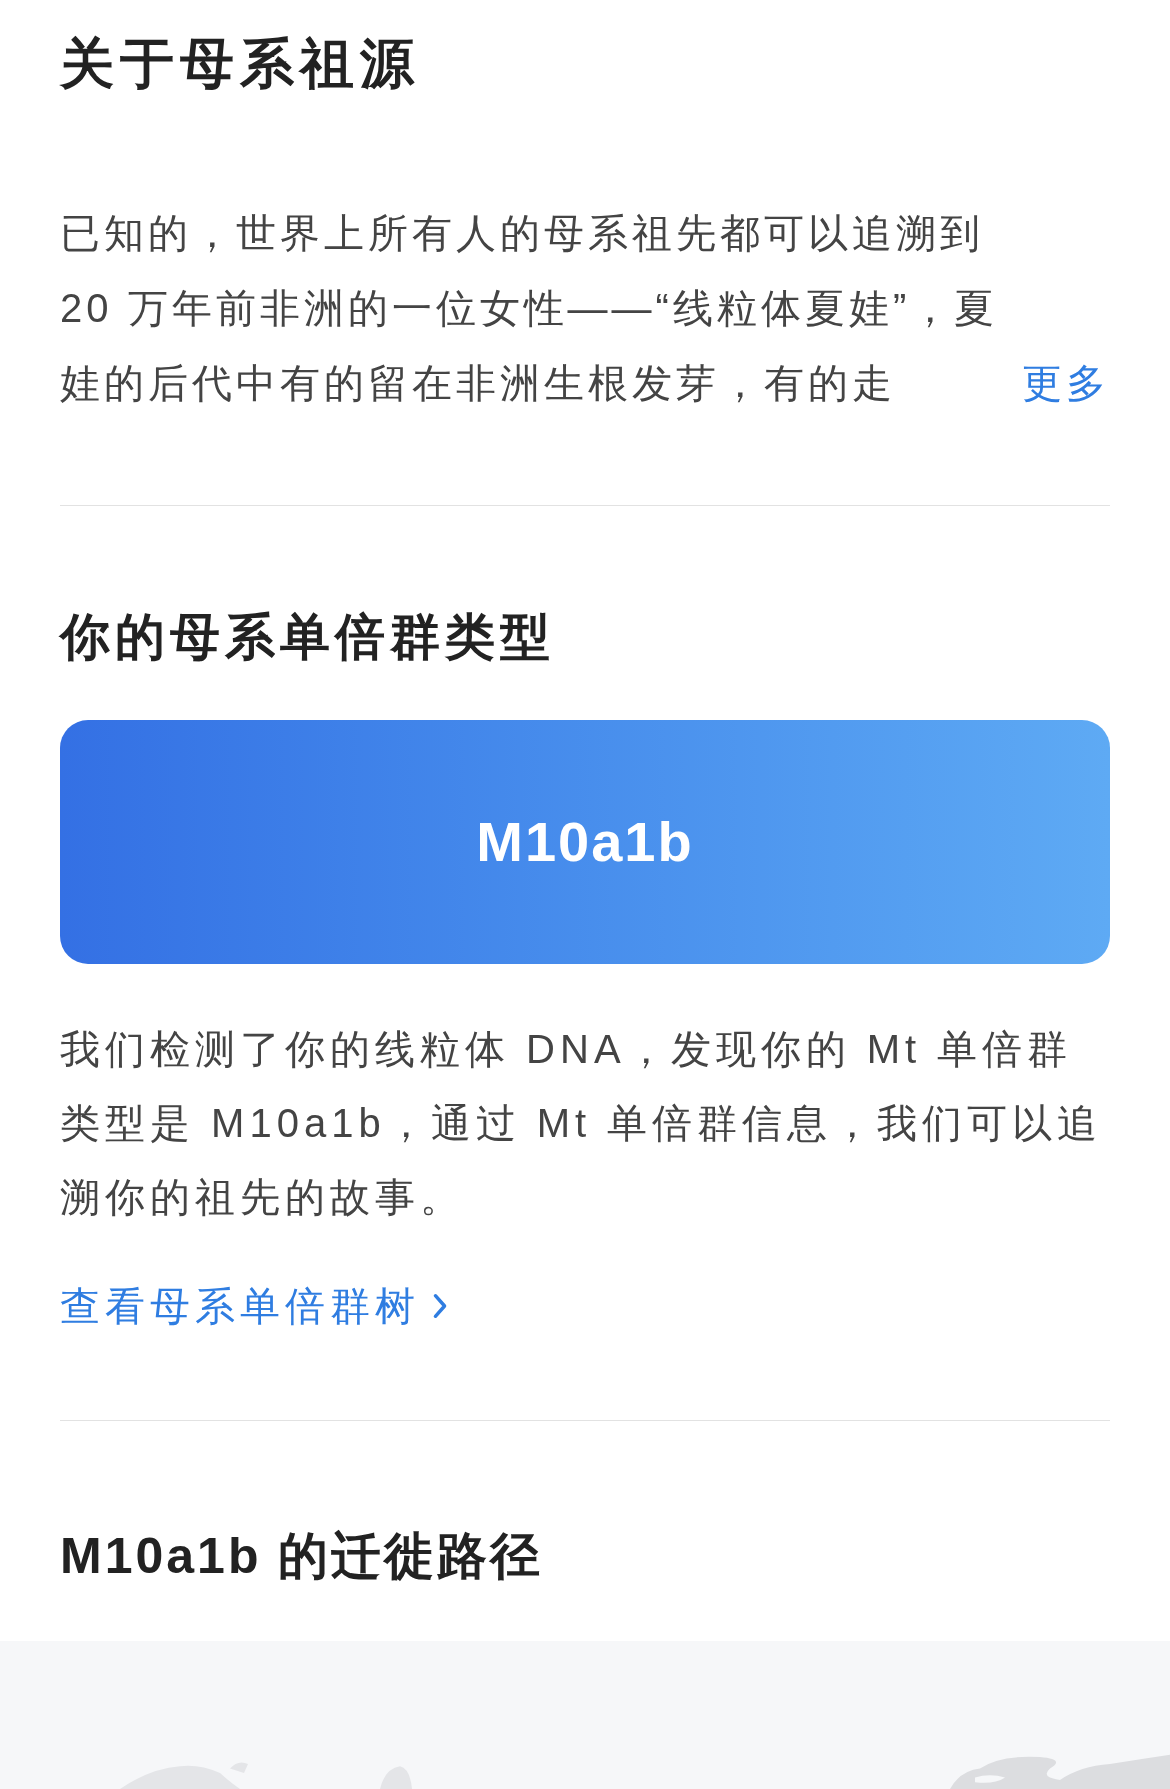 The height and width of the screenshot is (1789, 1170). Describe the element at coordinates (585, 842) in the screenshot. I see `haplogroup-card: M10a1b` at that location.